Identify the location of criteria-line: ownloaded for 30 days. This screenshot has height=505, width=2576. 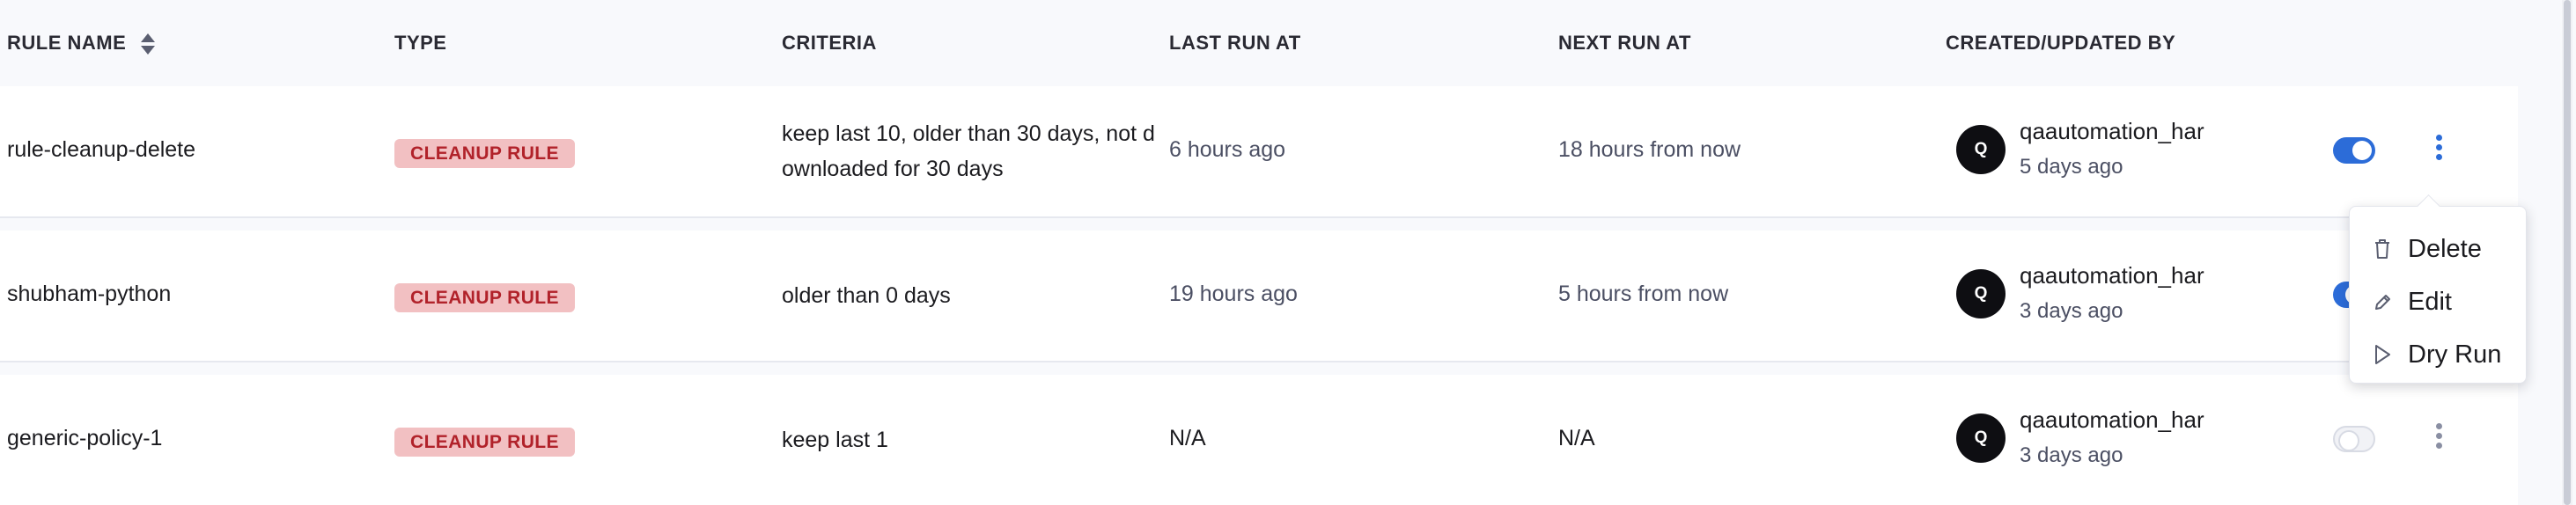
(893, 169).